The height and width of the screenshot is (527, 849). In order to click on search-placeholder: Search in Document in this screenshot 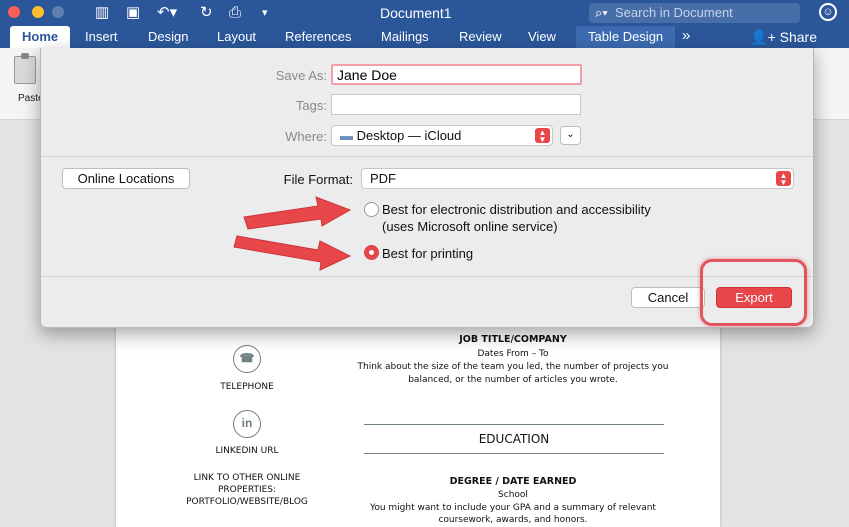, I will do `click(674, 12)`.